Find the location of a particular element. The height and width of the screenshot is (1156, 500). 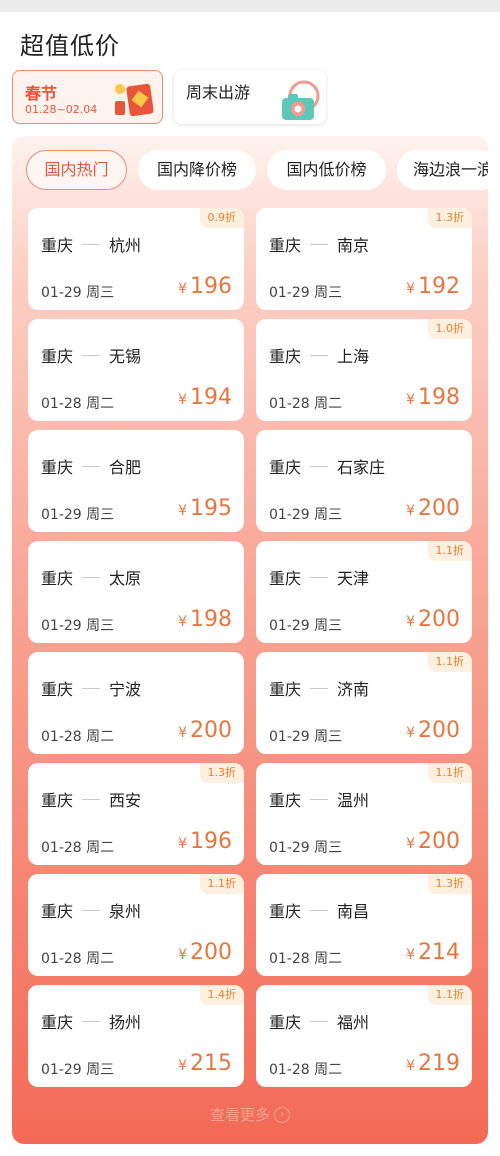

route-card: 重庆 南昌 01-28 周二 ¥214 1.3折 is located at coordinates (364, 925).